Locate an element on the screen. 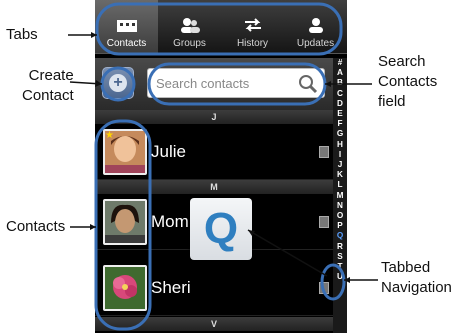 This screenshot has width=456, height=333. tab-updates: Updates is located at coordinates (315, 26).